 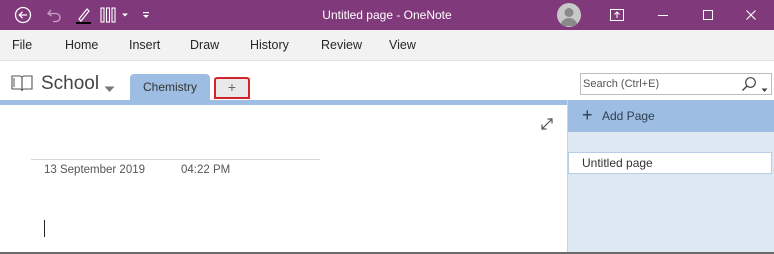 I want to click on dropdown-icon, so click(x=125, y=15).